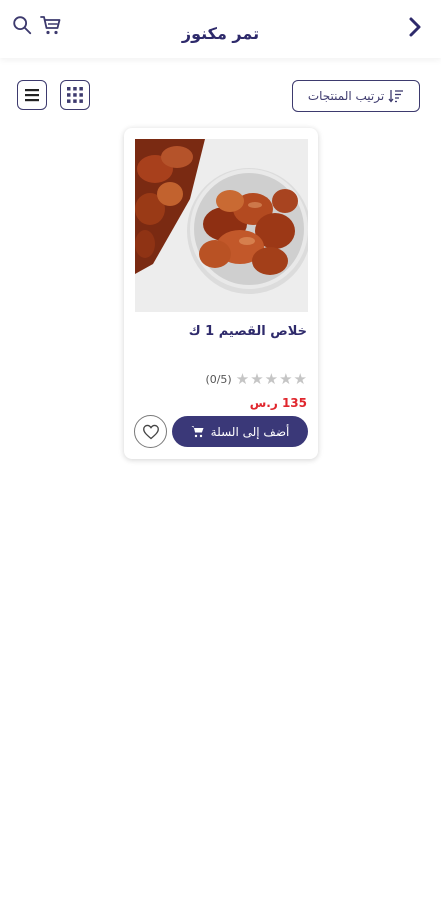 This screenshot has width=441, height=900. I want to click on list-view-button, so click(32, 95).